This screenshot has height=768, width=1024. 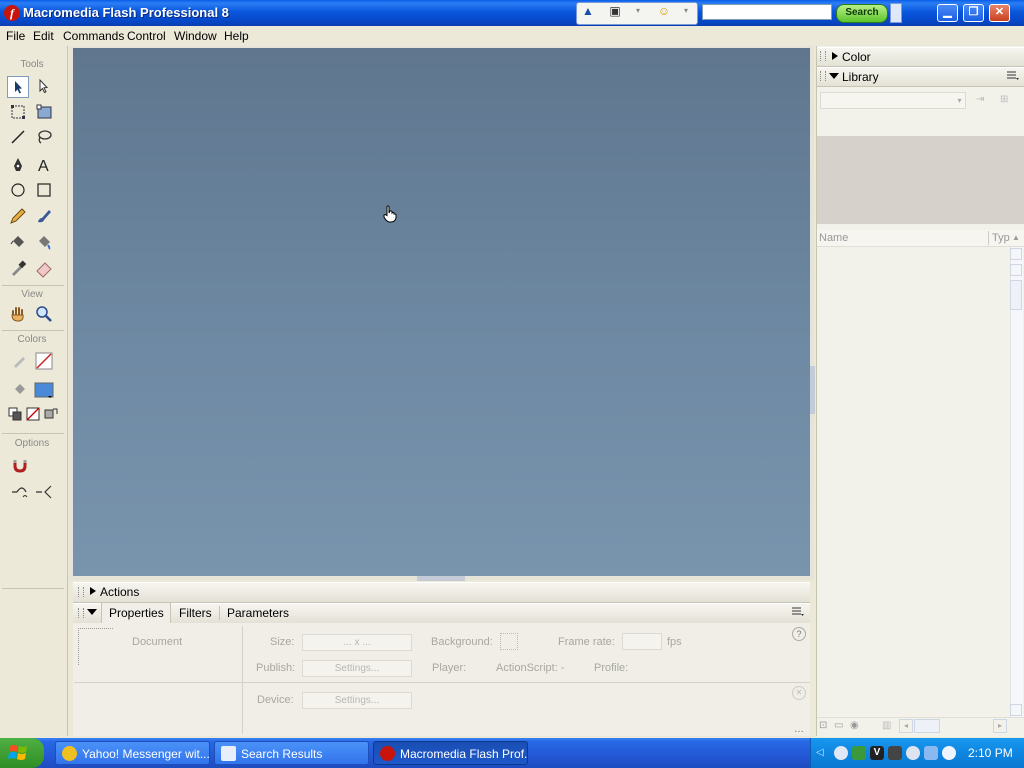 What do you see at coordinates (615, 11) in the screenshot?
I see `messenger-toolbar-icon: ▣` at bounding box center [615, 11].